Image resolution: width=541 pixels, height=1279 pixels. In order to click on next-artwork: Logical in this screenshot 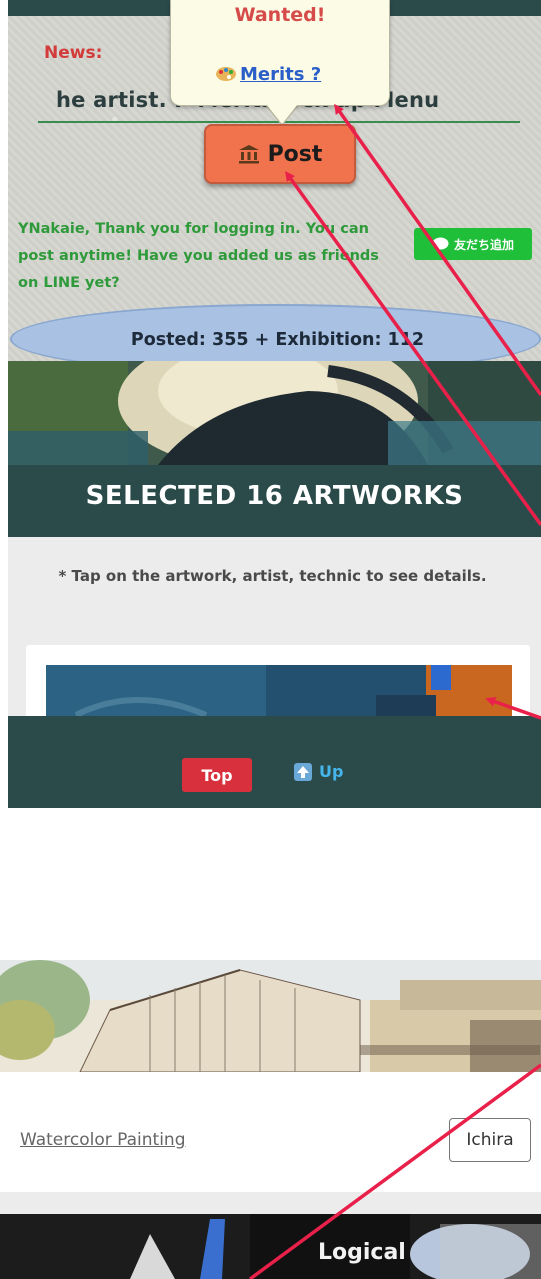, I will do `click(270, 1246)`.